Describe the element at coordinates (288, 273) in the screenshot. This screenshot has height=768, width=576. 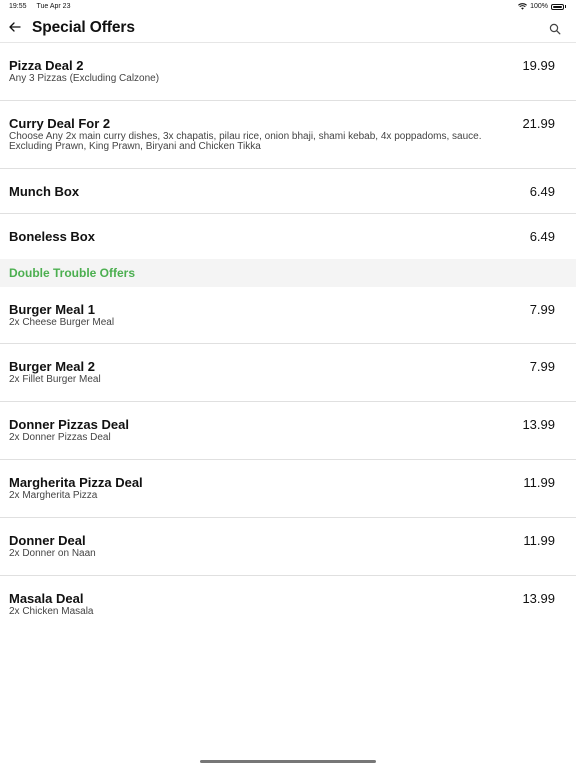
I see `section-header: Double Trouble Offers` at that location.